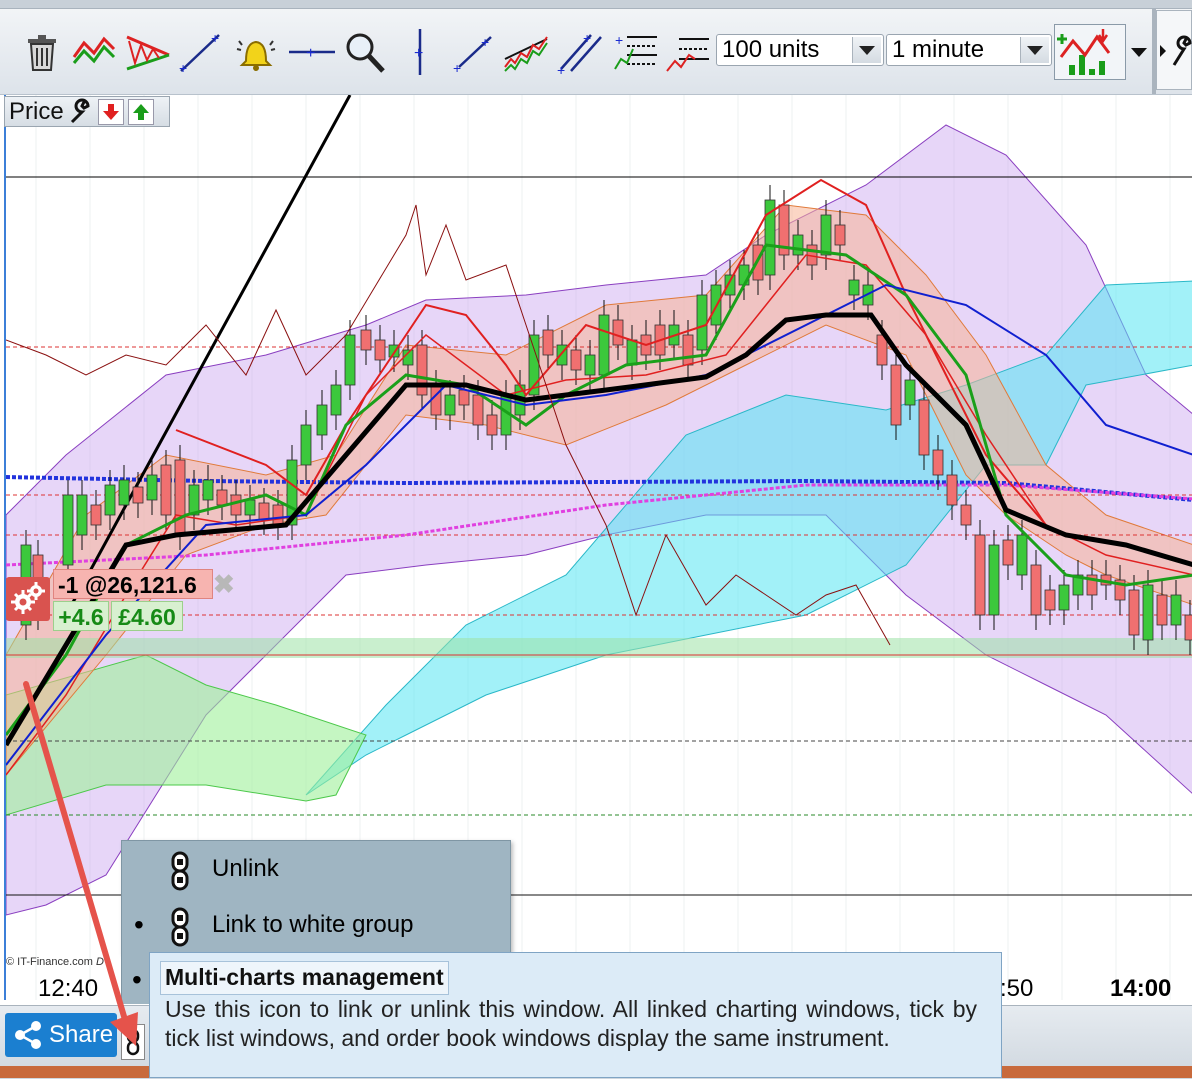  What do you see at coordinates (316, 869) in the screenshot?
I see `menu-item-unlink: Unlink` at bounding box center [316, 869].